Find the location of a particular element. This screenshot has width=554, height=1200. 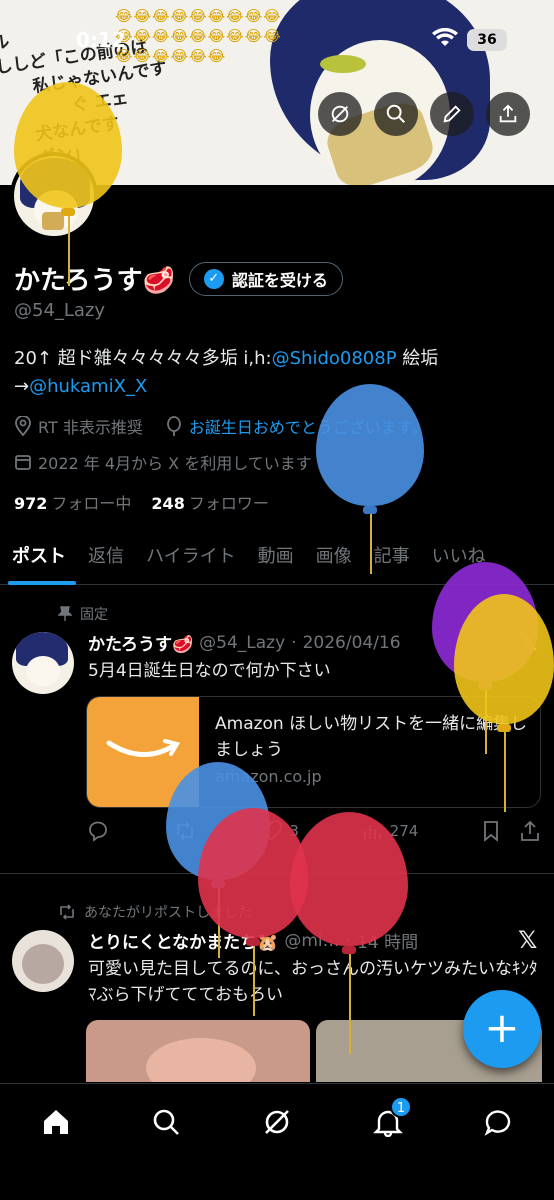

bio-text: → is located at coordinates (22, 386).